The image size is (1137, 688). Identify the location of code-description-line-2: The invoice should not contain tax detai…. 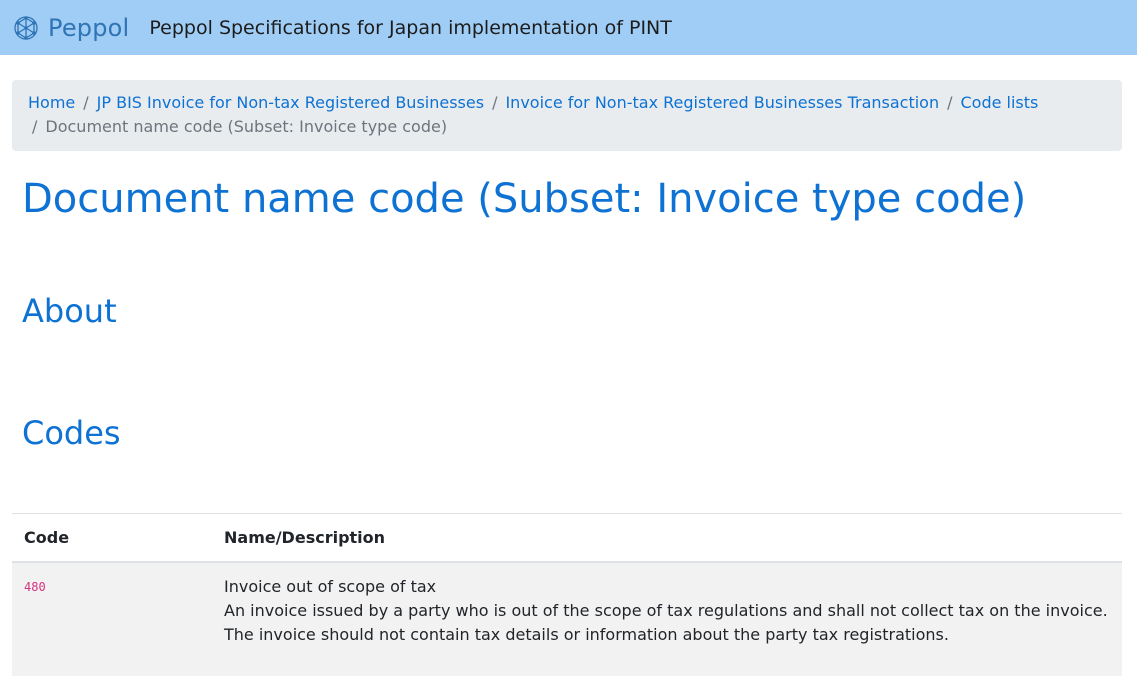
(586, 634).